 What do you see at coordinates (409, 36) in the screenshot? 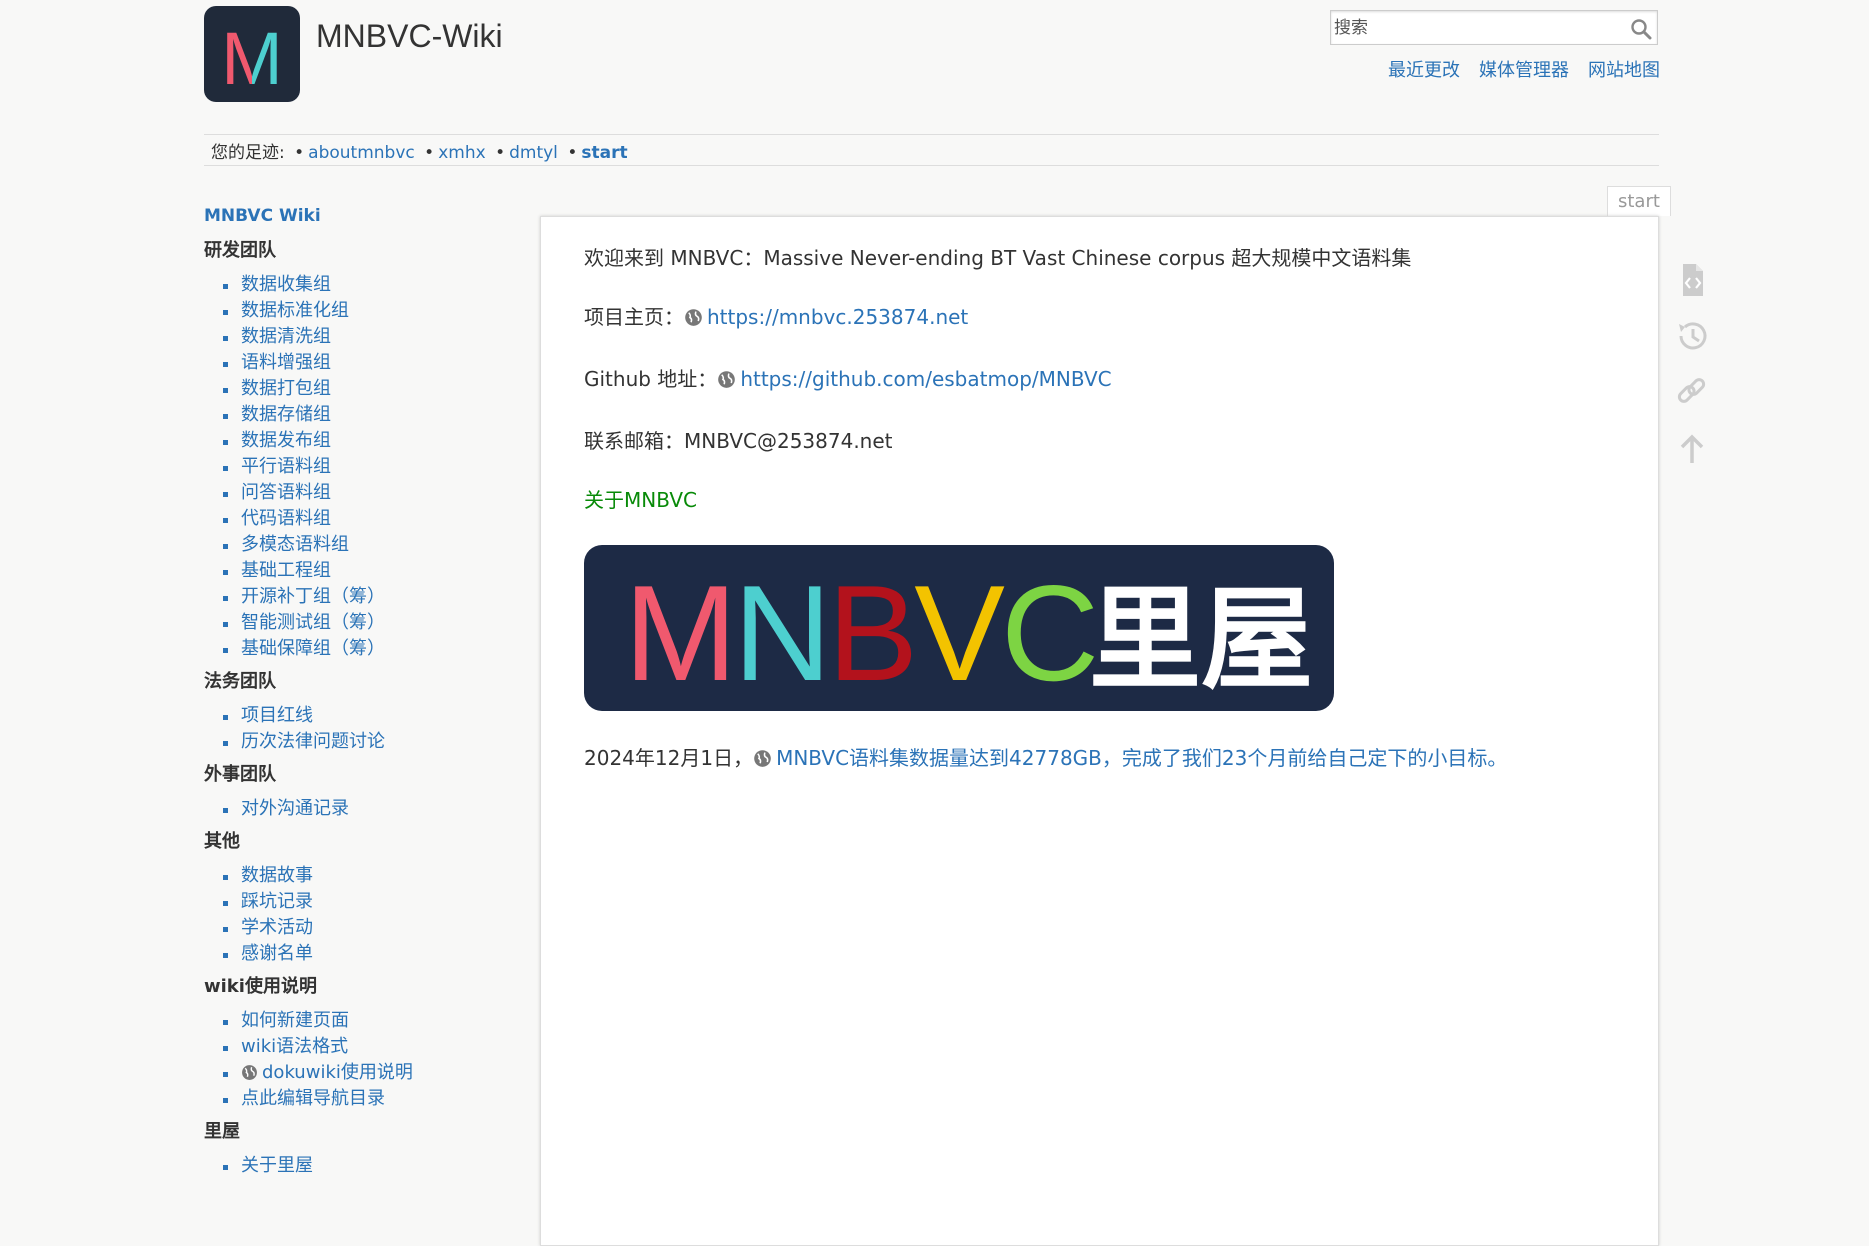
I see `site-title: MNBVC-Wiki` at bounding box center [409, 36].